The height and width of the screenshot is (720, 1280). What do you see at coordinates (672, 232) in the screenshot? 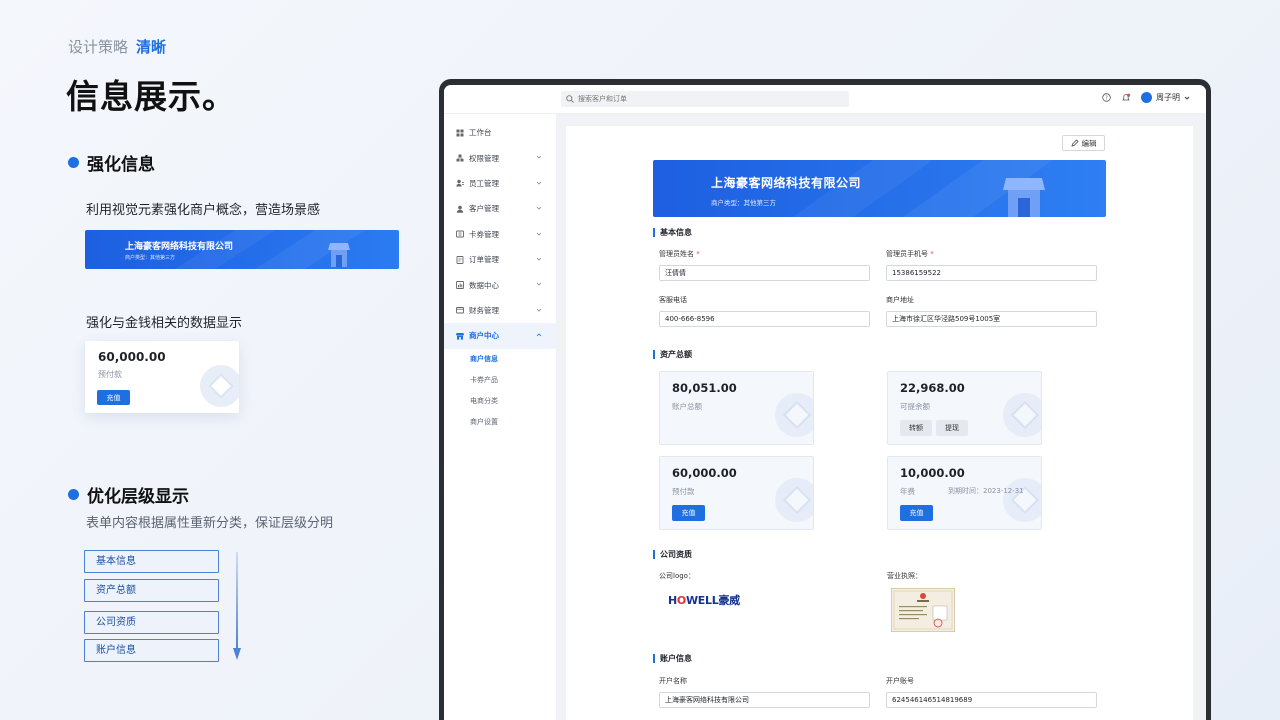
I see `section-basic-title: 基本信息` at bounding box center [672, 232].